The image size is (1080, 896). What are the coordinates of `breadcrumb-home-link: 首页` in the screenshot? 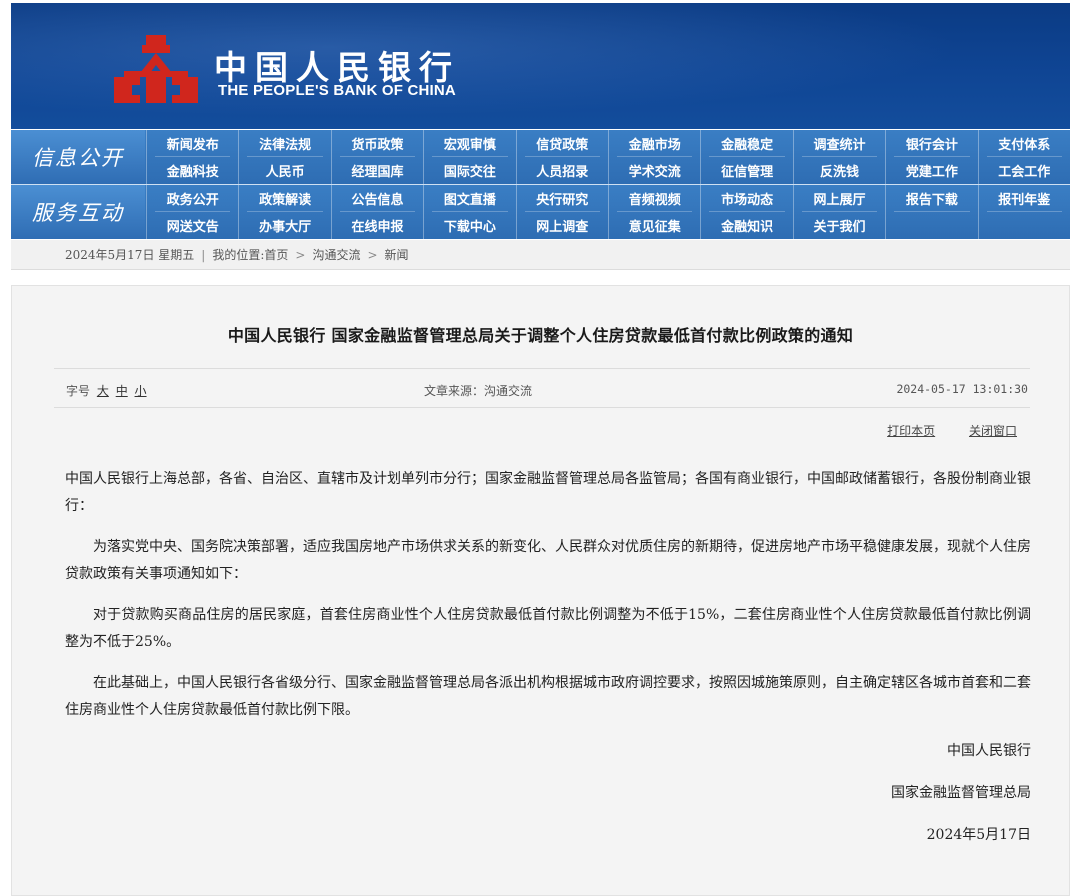 It's located at (276, 254).